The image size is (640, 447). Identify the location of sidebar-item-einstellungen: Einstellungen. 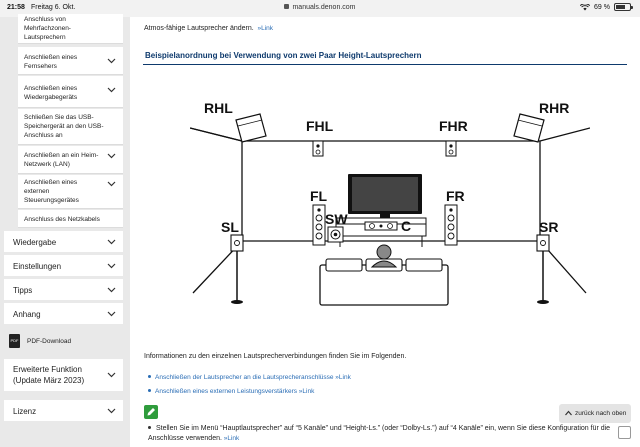
(63, 265).